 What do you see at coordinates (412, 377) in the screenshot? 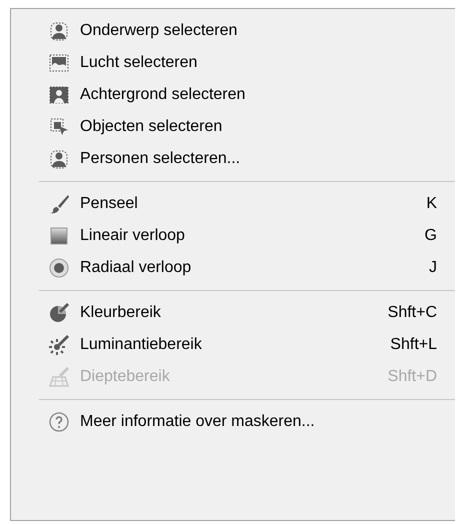
I see `shortcut-label: Shft+D` at bounding box center [412, 377].